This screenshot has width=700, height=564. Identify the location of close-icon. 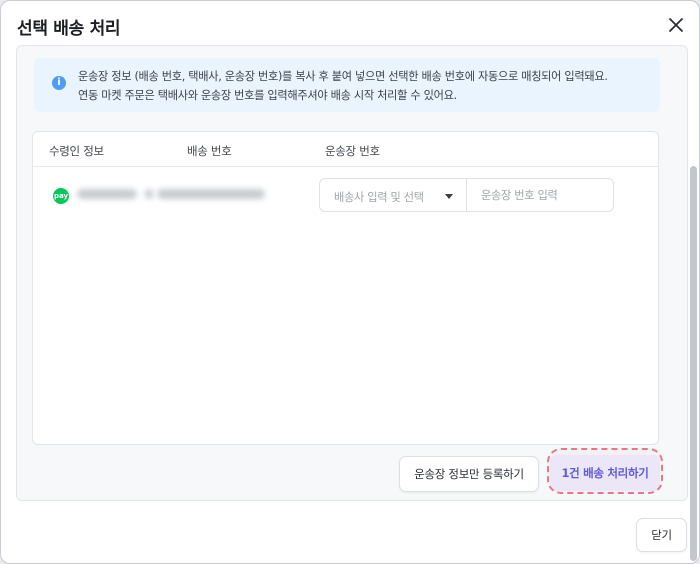
(676, 25).